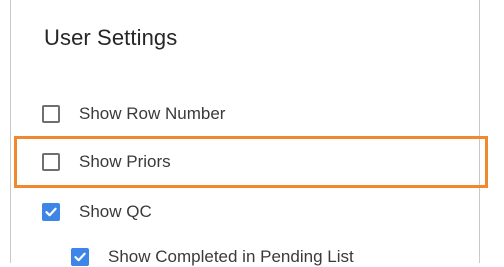  I want to click on setting-show-priors: Show Priors, so click(106, 162).